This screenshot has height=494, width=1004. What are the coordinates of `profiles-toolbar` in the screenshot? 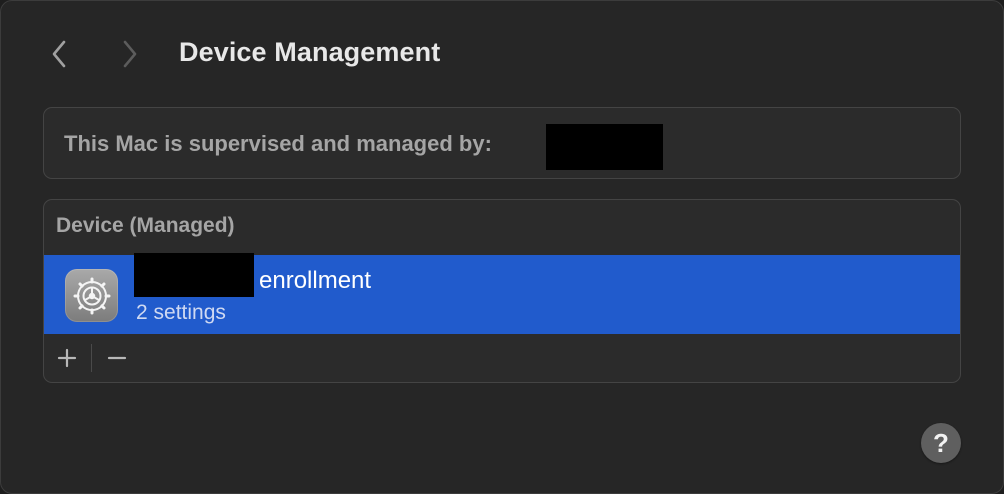 It's located at (502, 358).